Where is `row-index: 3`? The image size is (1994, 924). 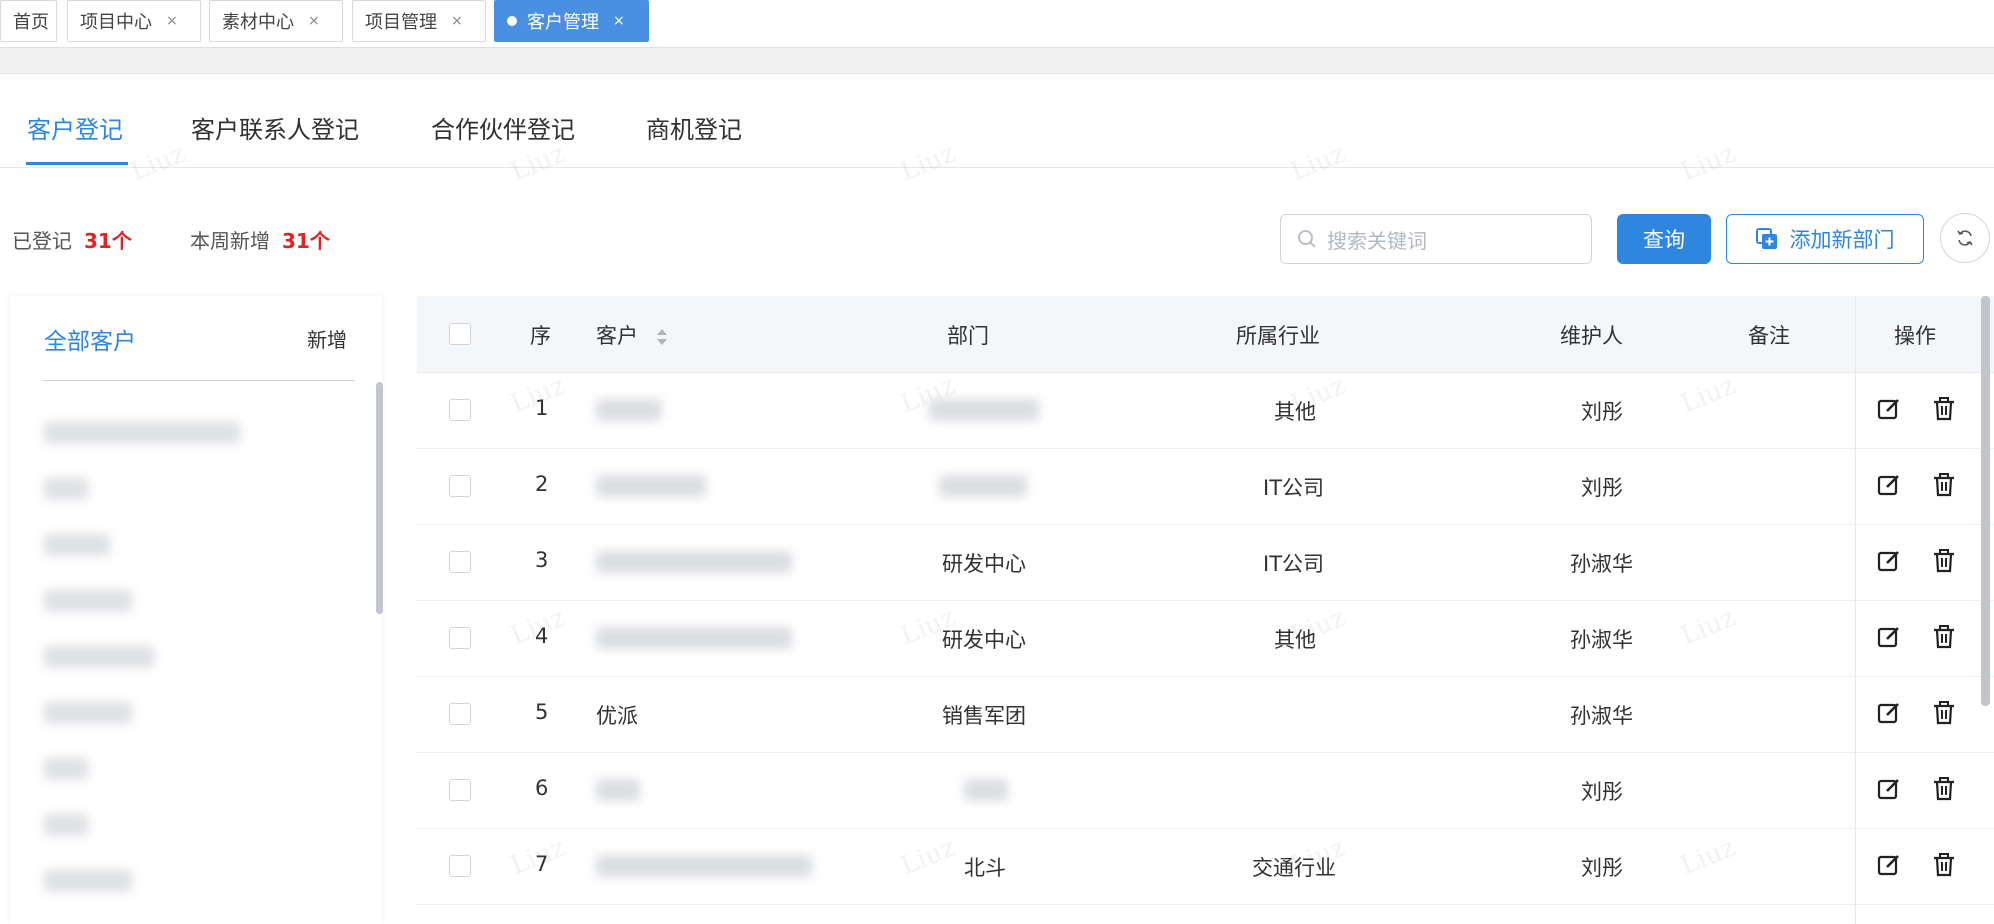
row-index: 3 is located at coordinates (542, 560).